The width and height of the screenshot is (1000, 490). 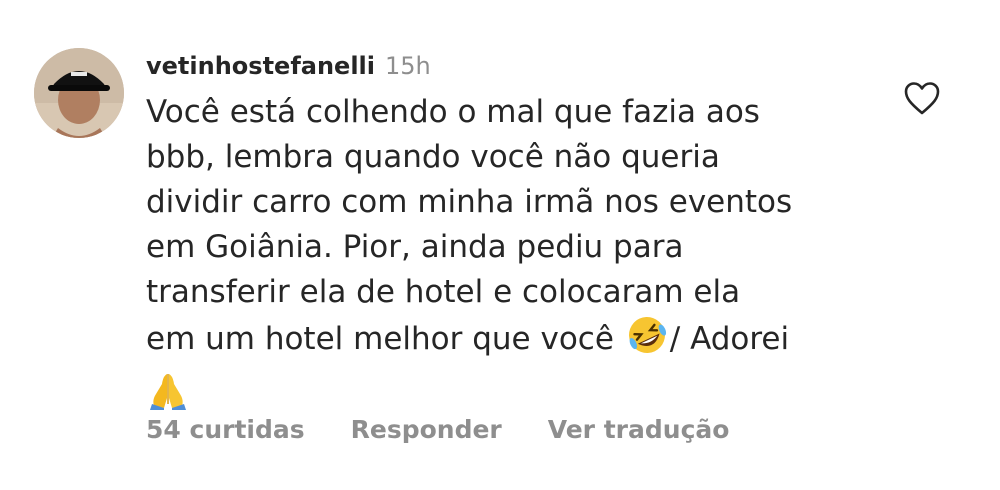 I want to click on avatar, so click(x=79, y=93).